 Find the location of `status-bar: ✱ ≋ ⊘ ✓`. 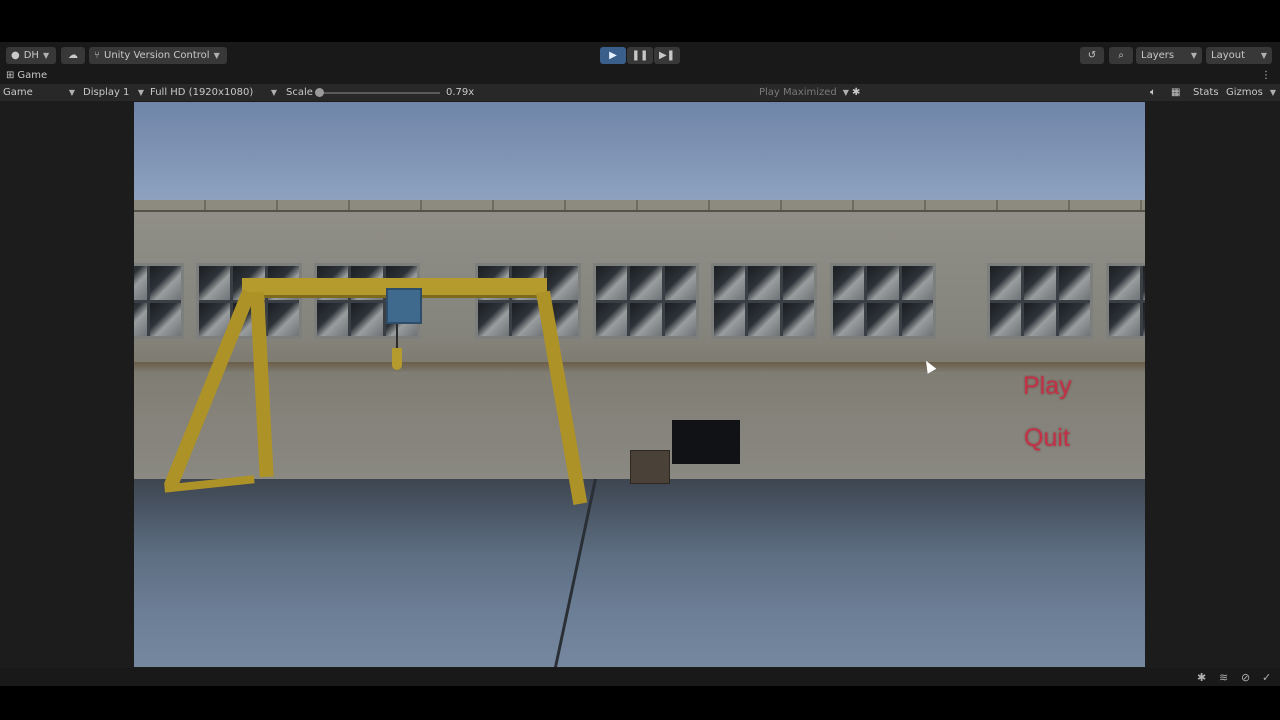

status-bar: ✱ ≋ ⊘ ✓ is located at coordinates (640, 677).